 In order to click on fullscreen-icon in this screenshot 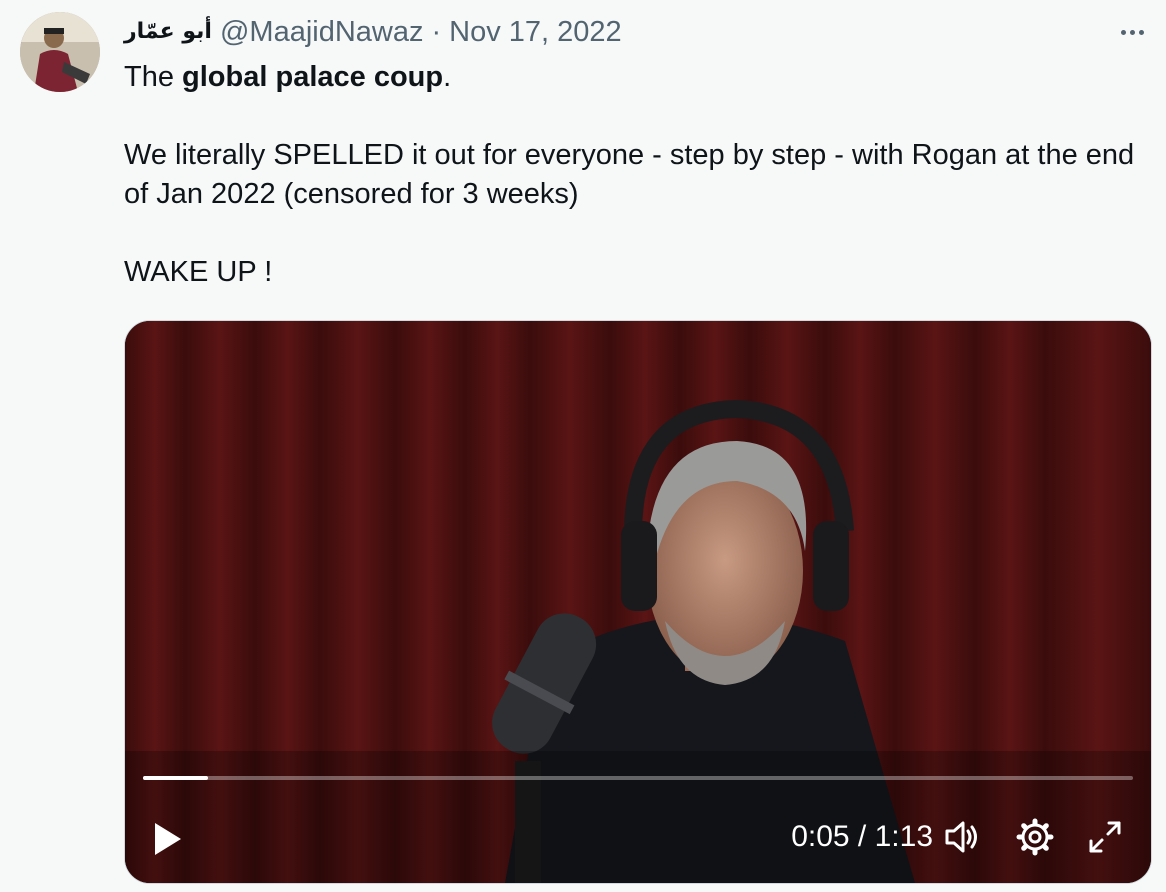, I will do `click(1105, 837)`.